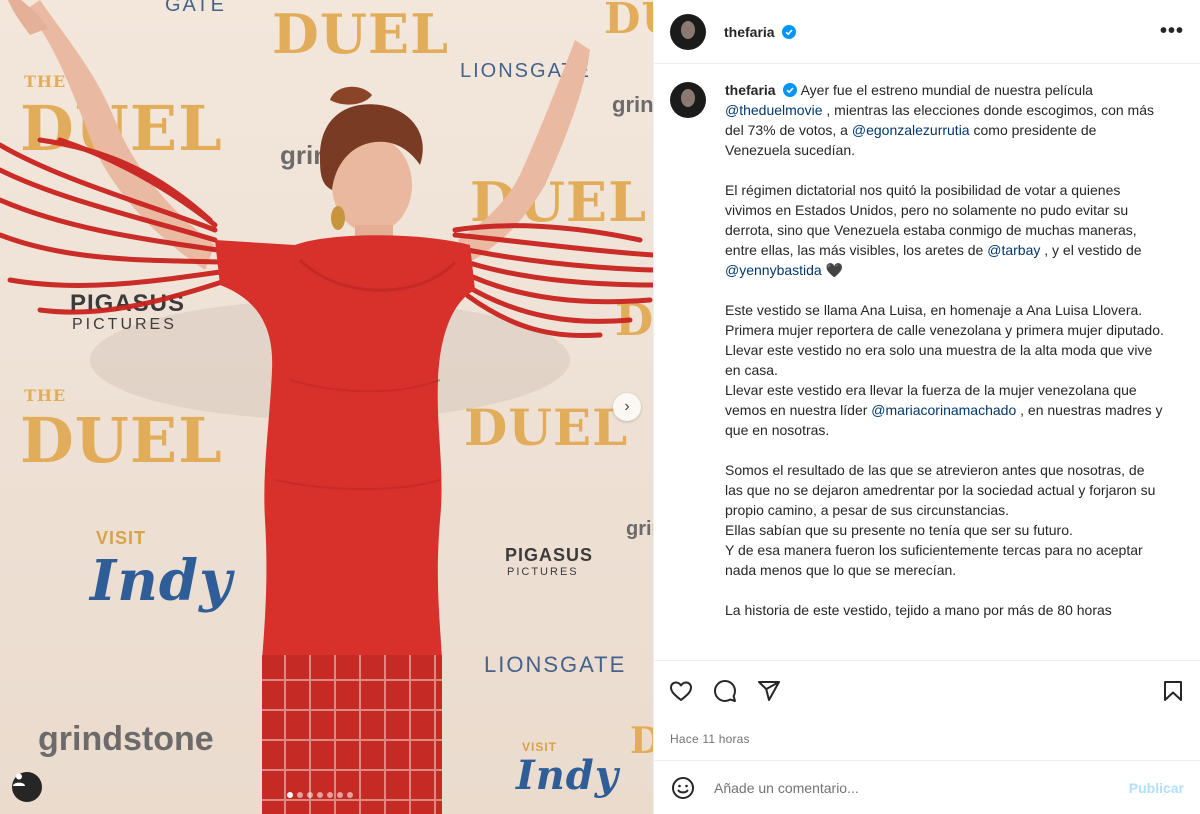 Image resolution: width=1200 pixels, height=814 pixels. Describe the element at coordinates (927, 690) in the screenshot. I see `post-actions` at that location.